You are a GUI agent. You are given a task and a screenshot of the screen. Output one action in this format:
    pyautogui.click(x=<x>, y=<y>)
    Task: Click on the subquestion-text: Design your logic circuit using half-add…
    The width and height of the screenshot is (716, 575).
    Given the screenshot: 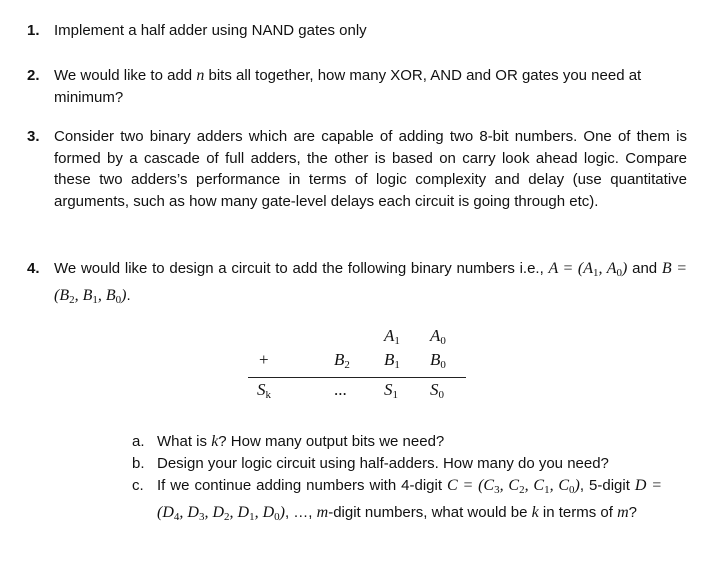 What is the action you would take?
    pyautogui.click(x=383, y=463)
    